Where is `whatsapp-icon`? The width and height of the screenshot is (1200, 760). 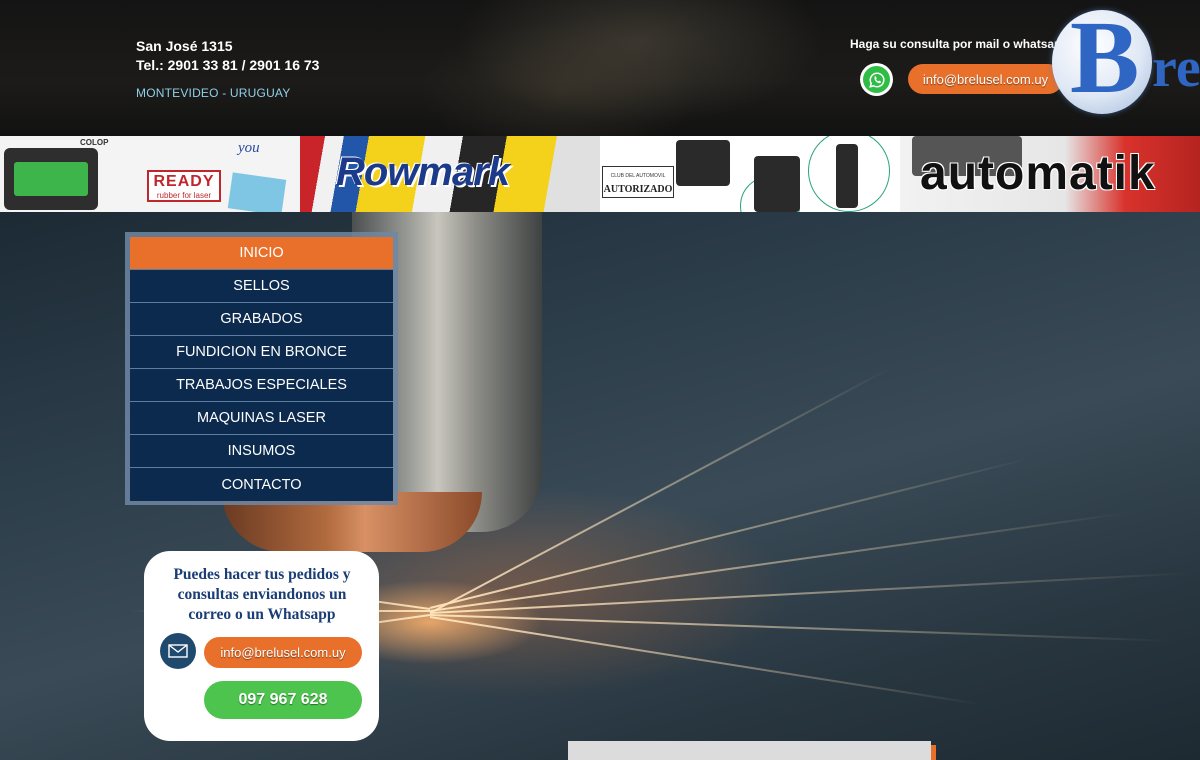
whatsapp-icon is located at coordinates (876, 79).